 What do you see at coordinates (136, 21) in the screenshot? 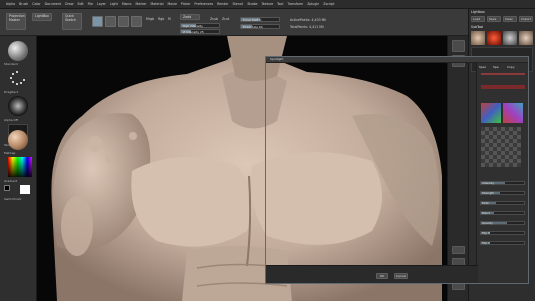
I see `scale-button` at bounding box center [136, 21].